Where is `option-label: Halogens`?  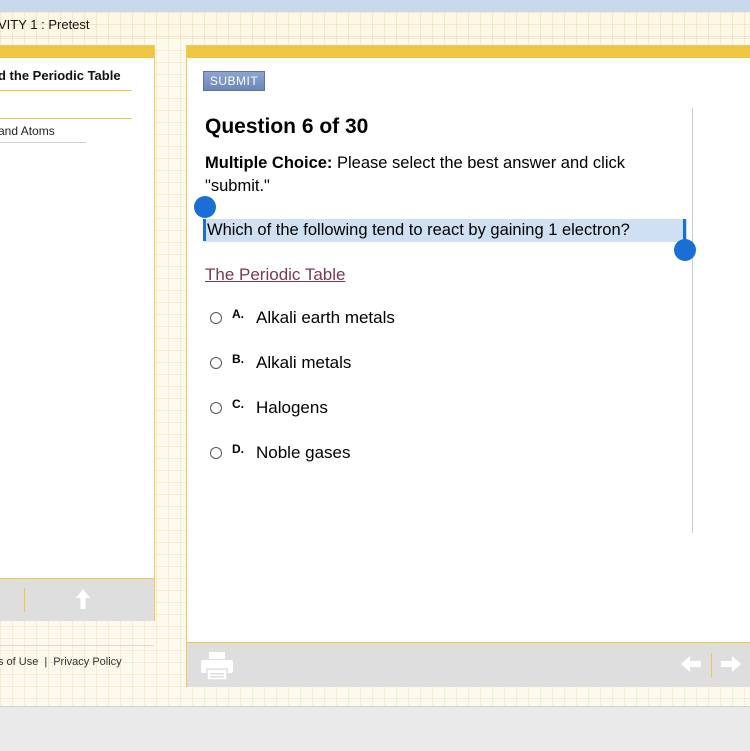
option-label: Halogens is located at coordinates (292, 407).